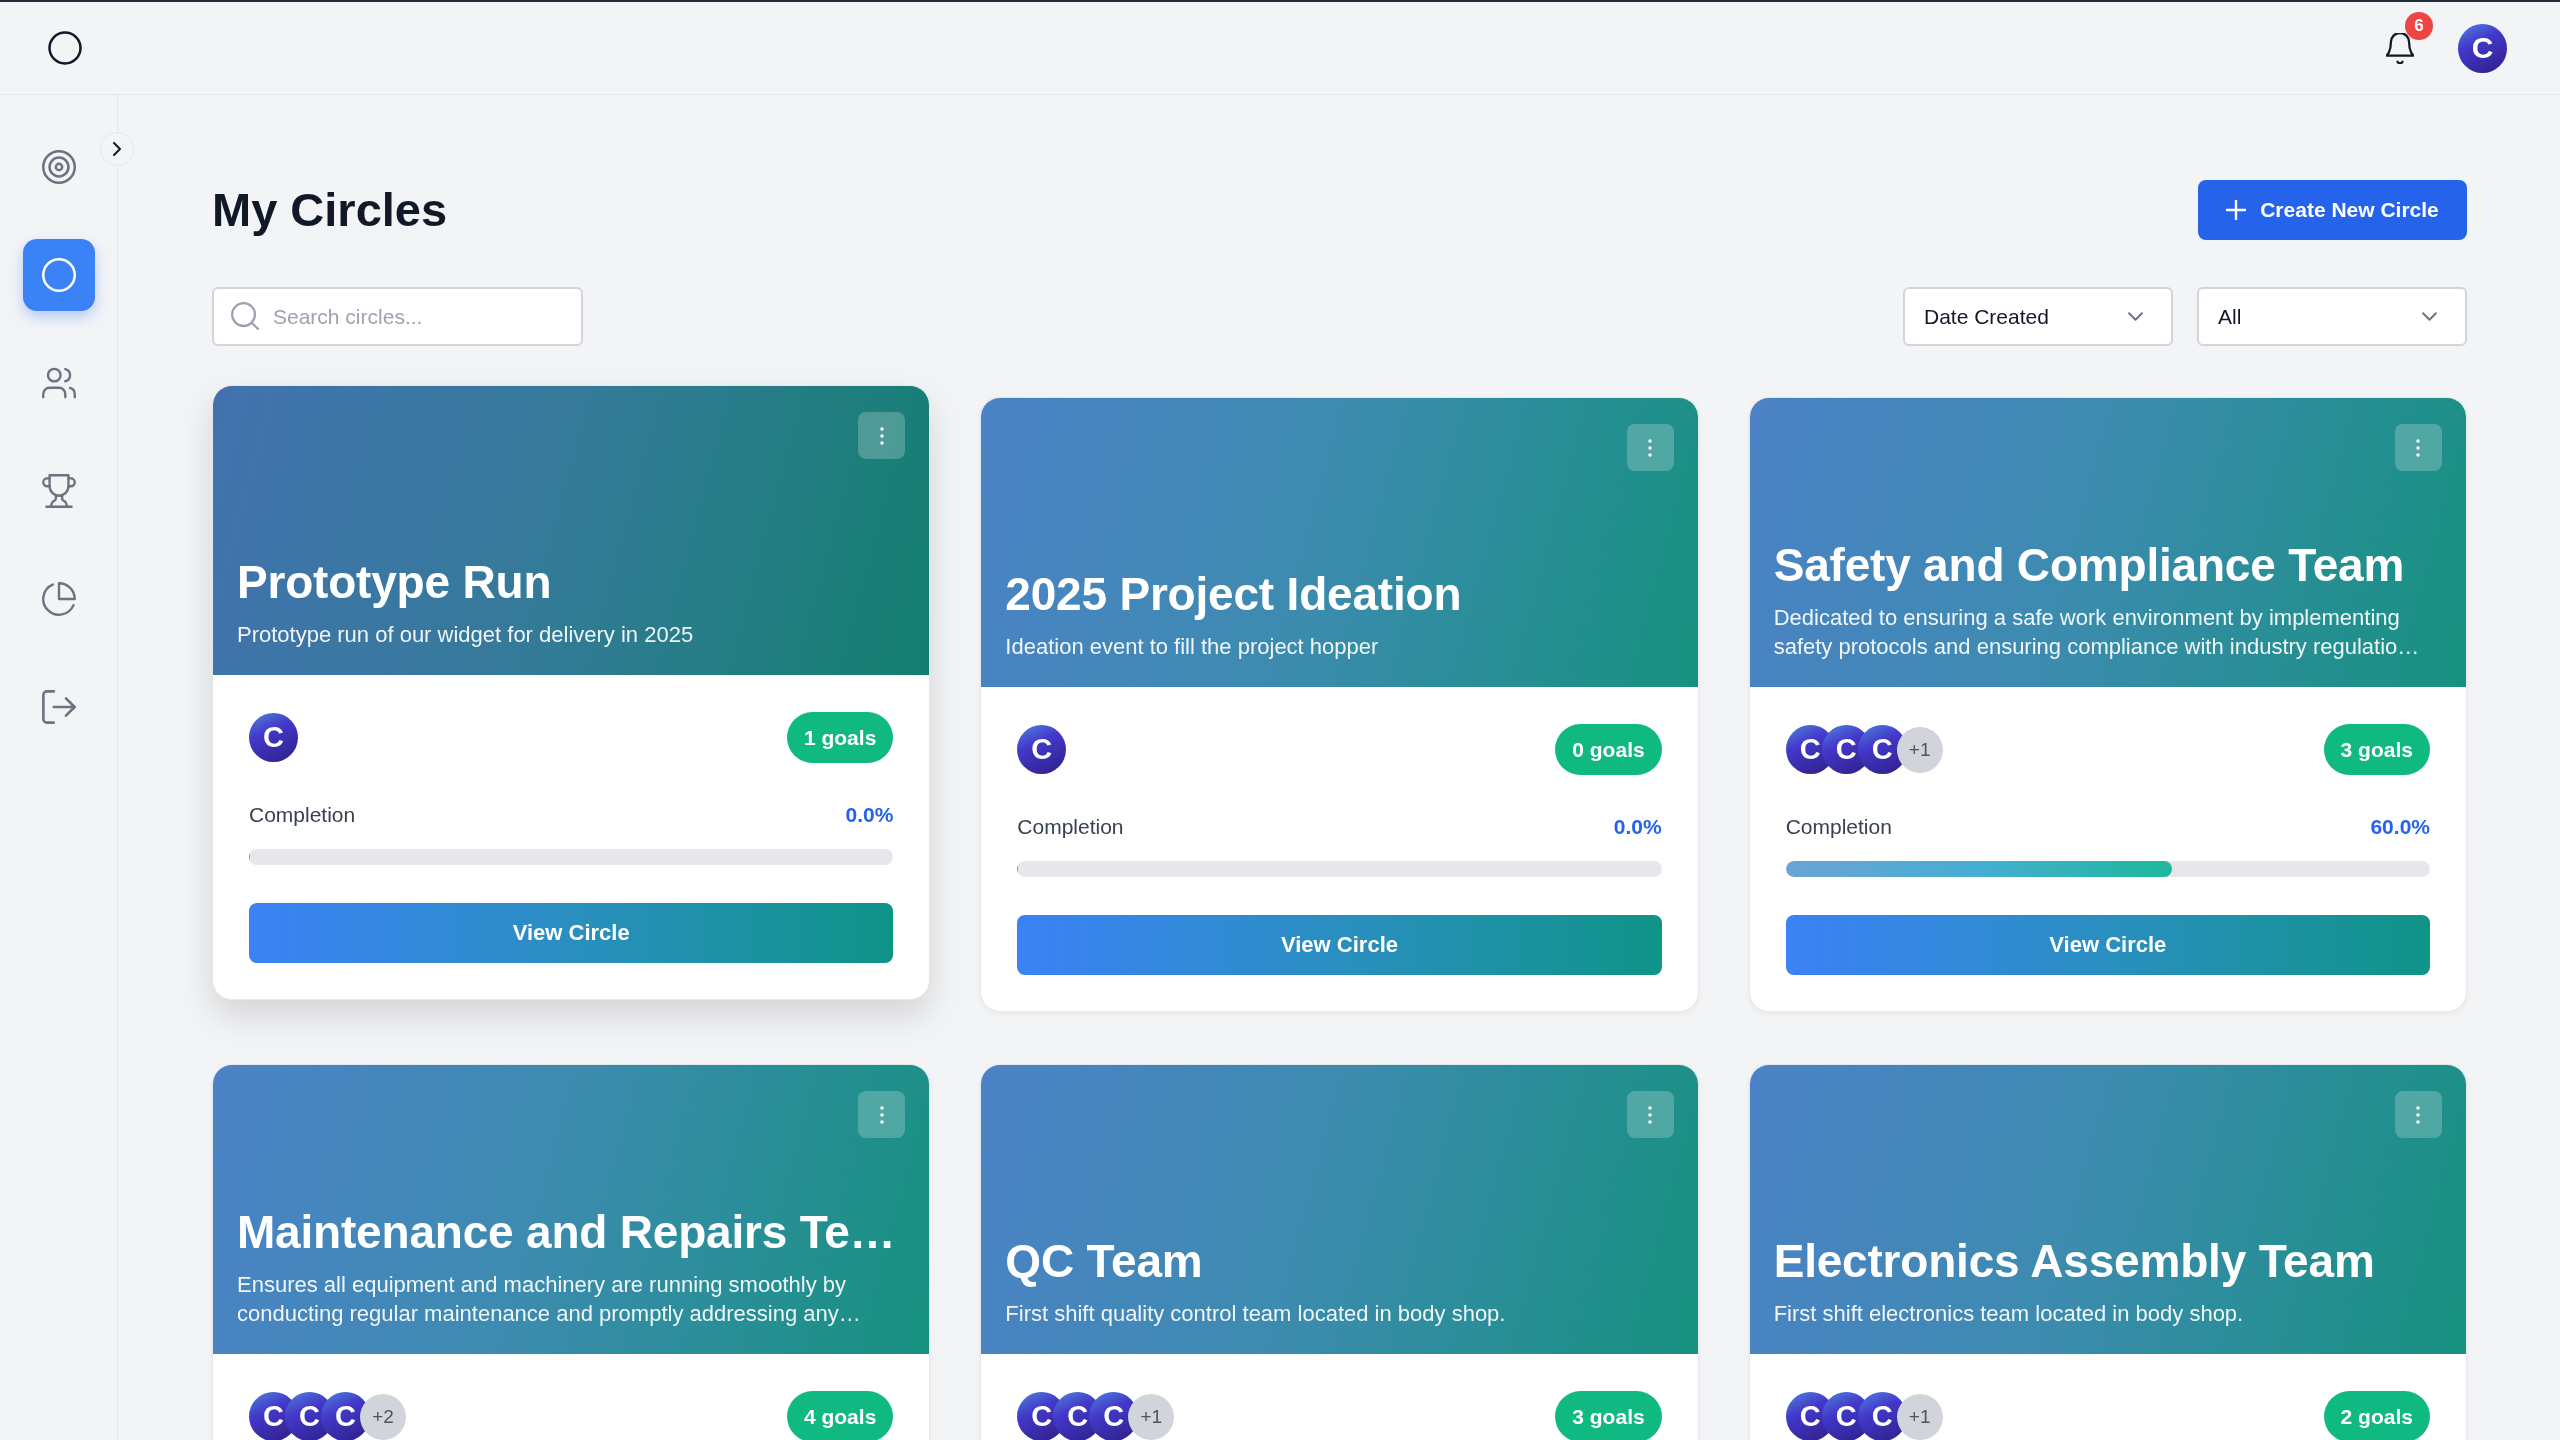 Image resolution: width=2560 pixels, height=1440 pixels. I want to click on page-title: My Circles, so click(330, 209).